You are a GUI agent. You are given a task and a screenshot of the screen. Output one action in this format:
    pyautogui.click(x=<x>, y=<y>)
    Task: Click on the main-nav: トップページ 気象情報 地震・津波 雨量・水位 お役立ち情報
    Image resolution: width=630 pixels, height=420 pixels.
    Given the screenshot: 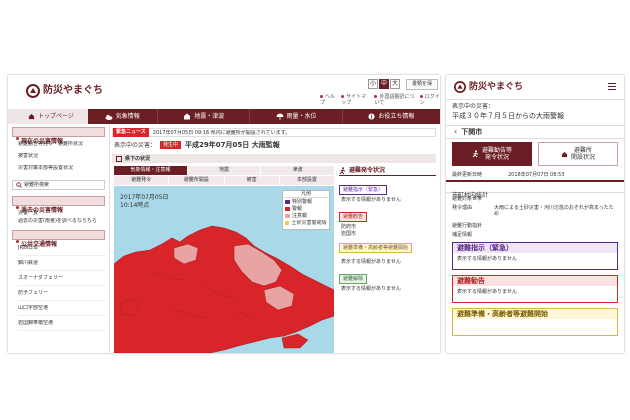 What is the action you would take?
    pyautogui.click(x=224, y=116)
    